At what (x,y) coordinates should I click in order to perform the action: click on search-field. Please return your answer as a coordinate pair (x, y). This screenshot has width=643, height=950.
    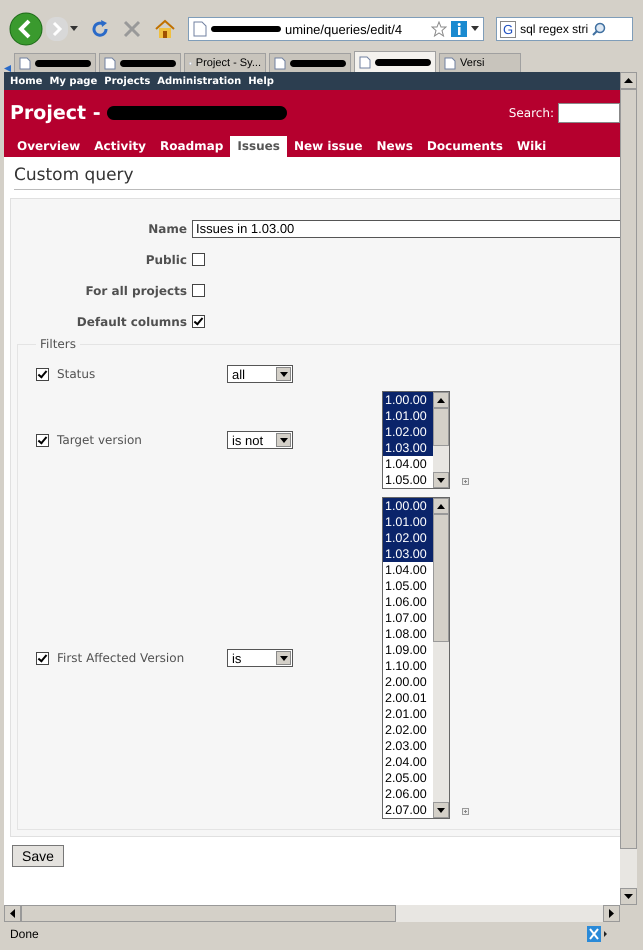
    Looking at the image, I should click on (589, 113).